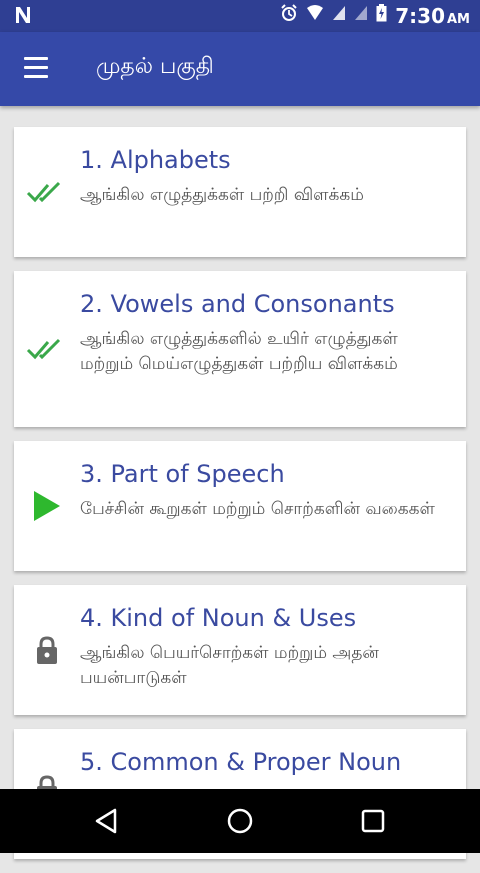 This screenshot has width=480, height=873. Describe the element at coordinates (241, 762) in the screenshot. I see `lesson-title: 5. Common & Proper Noun` at that location.